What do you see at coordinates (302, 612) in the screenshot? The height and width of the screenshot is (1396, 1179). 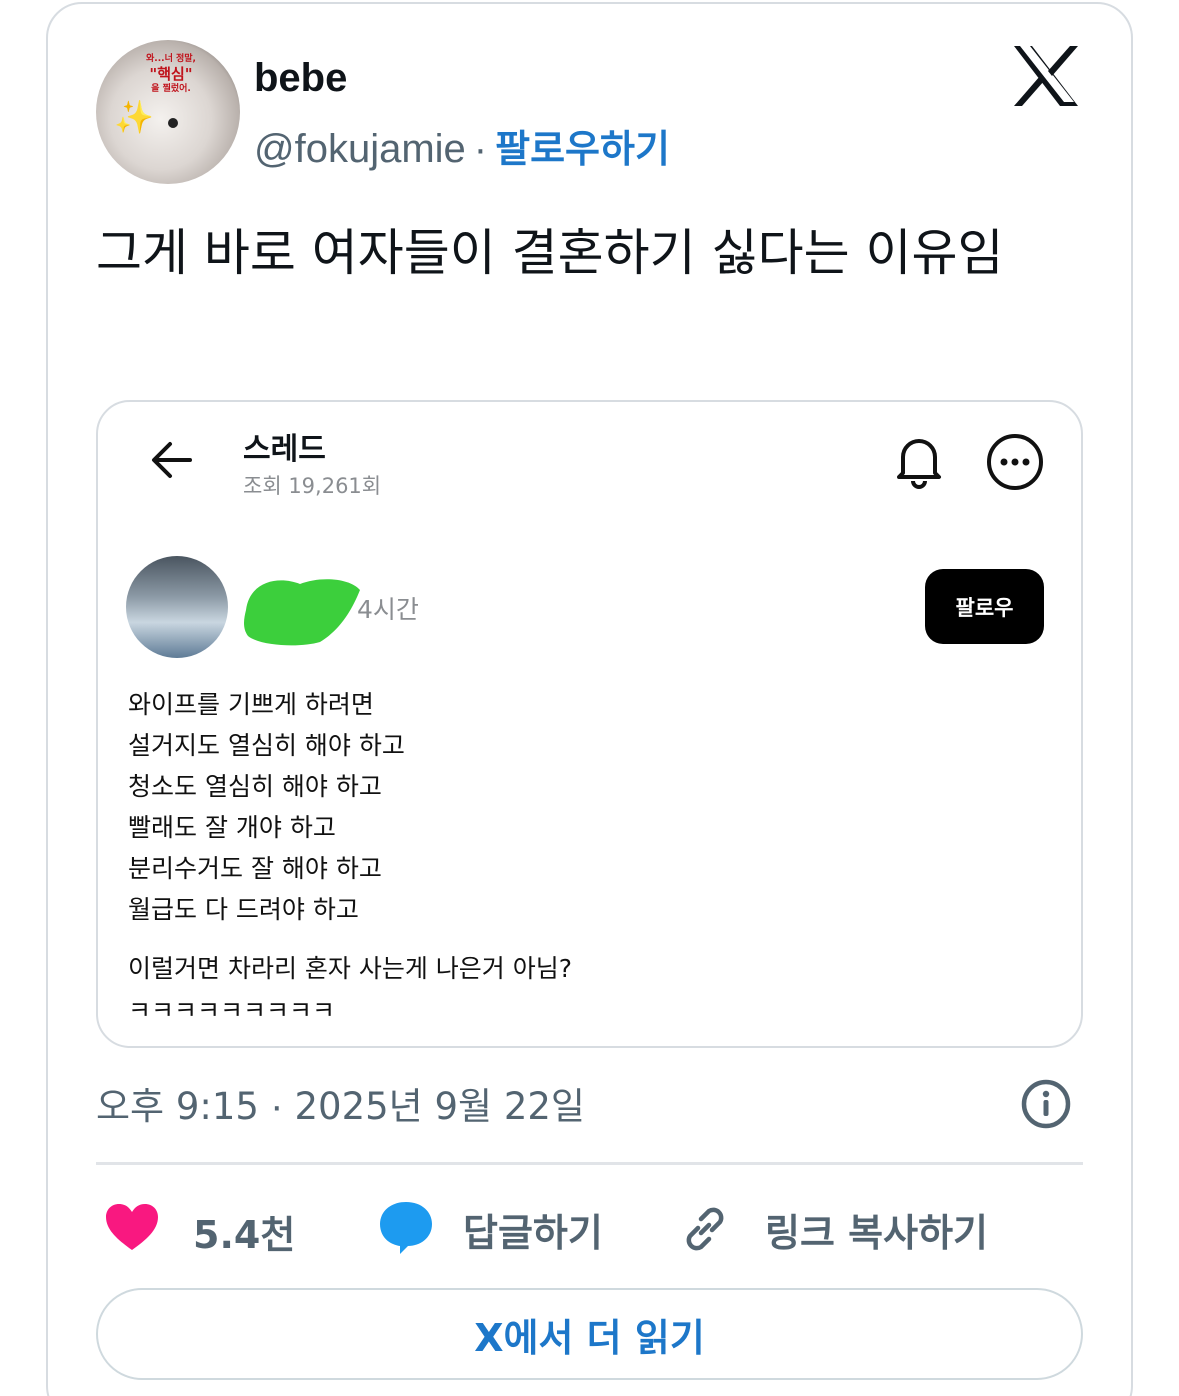 I see `censor-scribble` at bounding box center [302, 612].